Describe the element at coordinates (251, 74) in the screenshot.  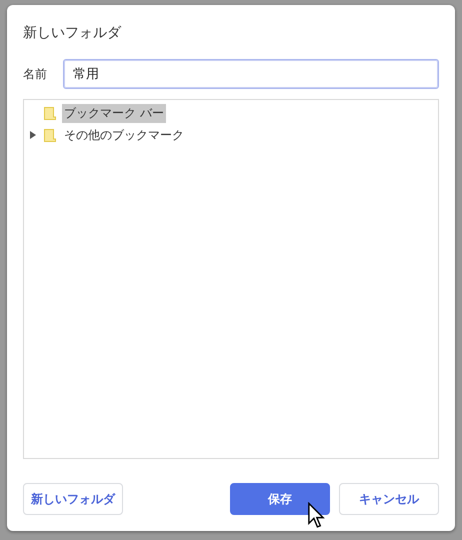
I see `name-field: 常用` at that location.